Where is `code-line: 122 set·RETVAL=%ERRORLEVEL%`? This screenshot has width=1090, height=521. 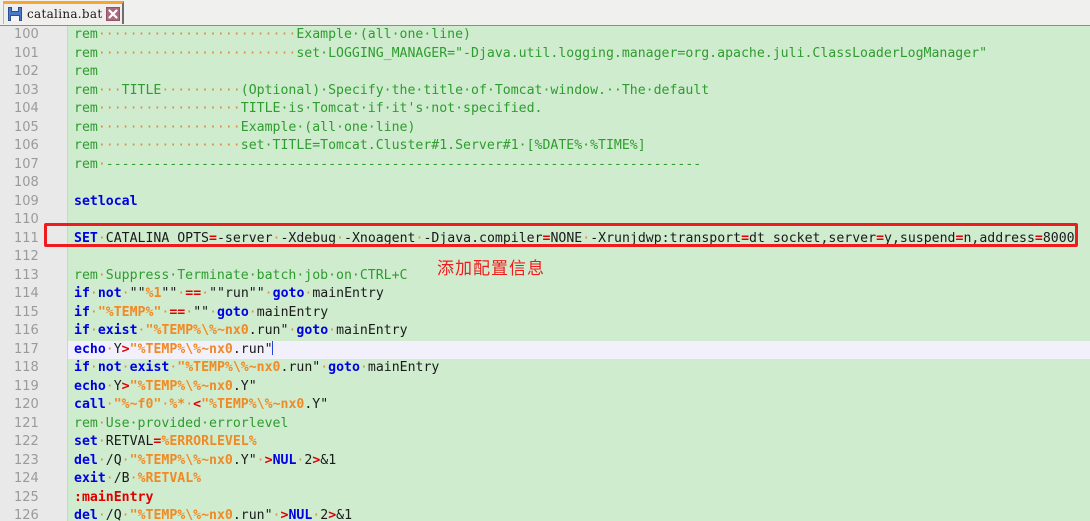
code-line: 122 set·RETVAL=%ERRORLEVEL% is located at coordinates (545, 442).